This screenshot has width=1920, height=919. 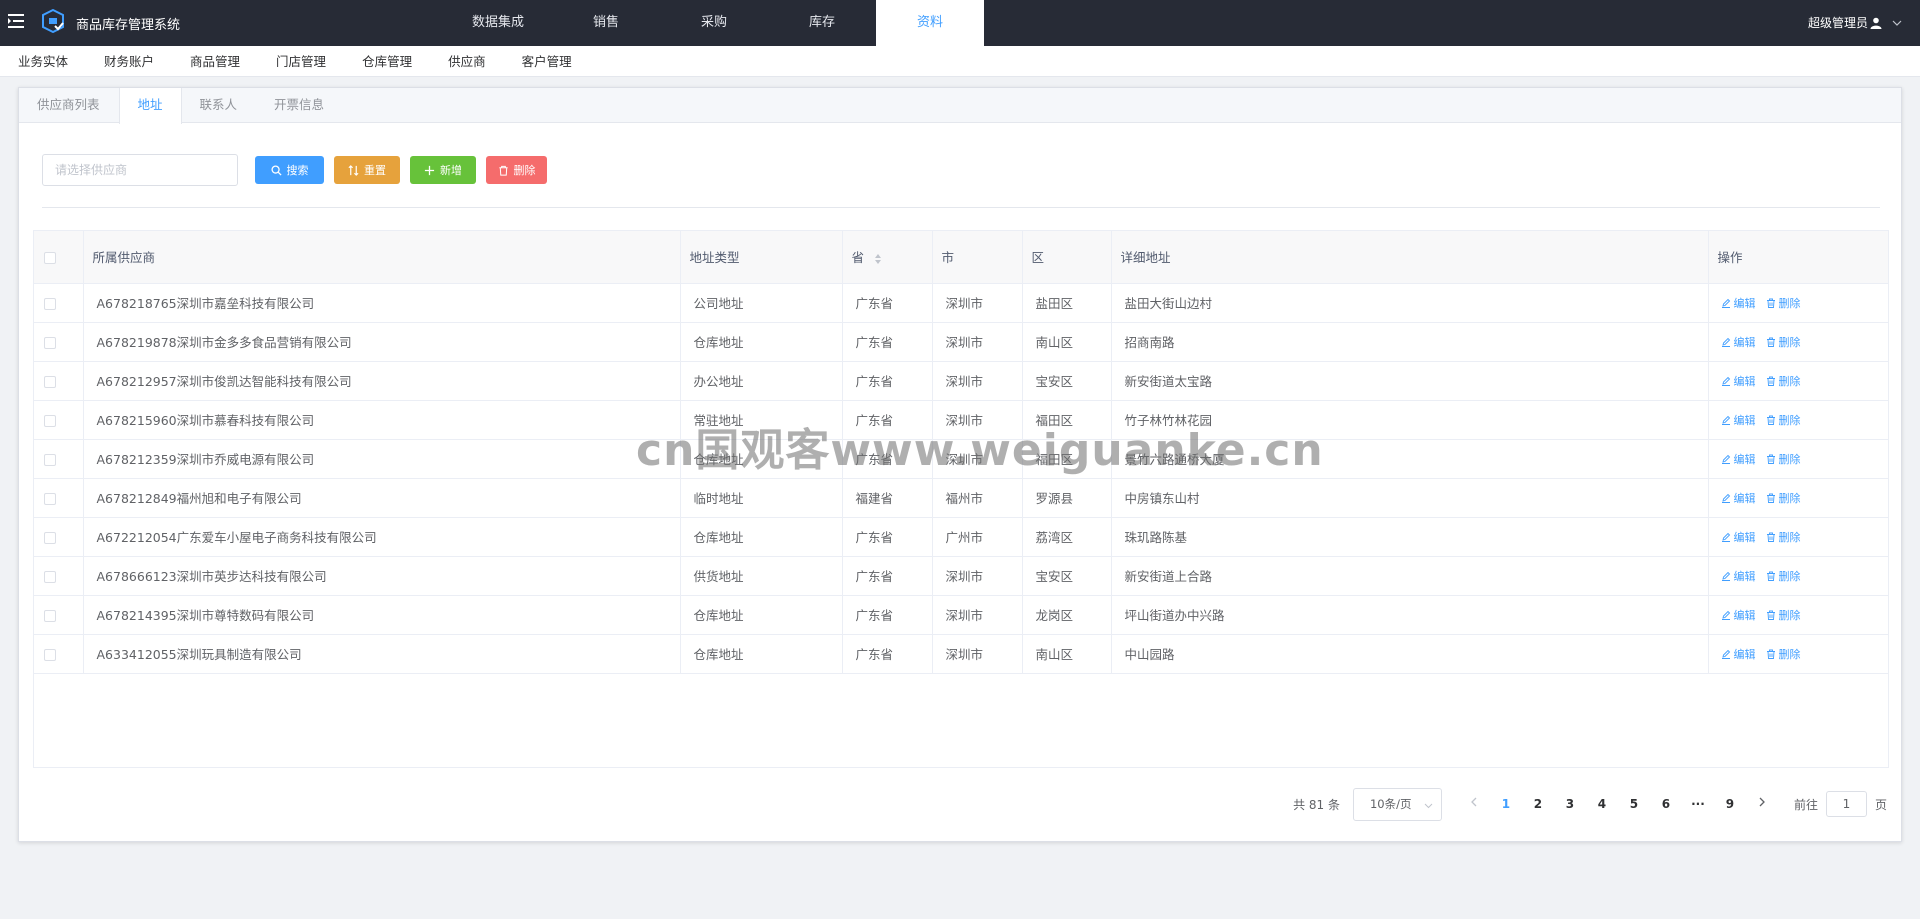 I want to click on delete-button: 删除, so click(x=516, y=170).